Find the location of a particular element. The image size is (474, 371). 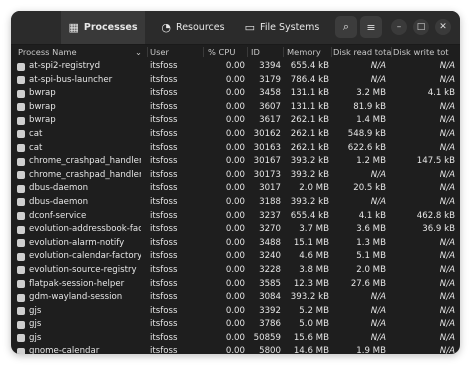

pid-cell: 30162 is located at coordinates (267, 133).